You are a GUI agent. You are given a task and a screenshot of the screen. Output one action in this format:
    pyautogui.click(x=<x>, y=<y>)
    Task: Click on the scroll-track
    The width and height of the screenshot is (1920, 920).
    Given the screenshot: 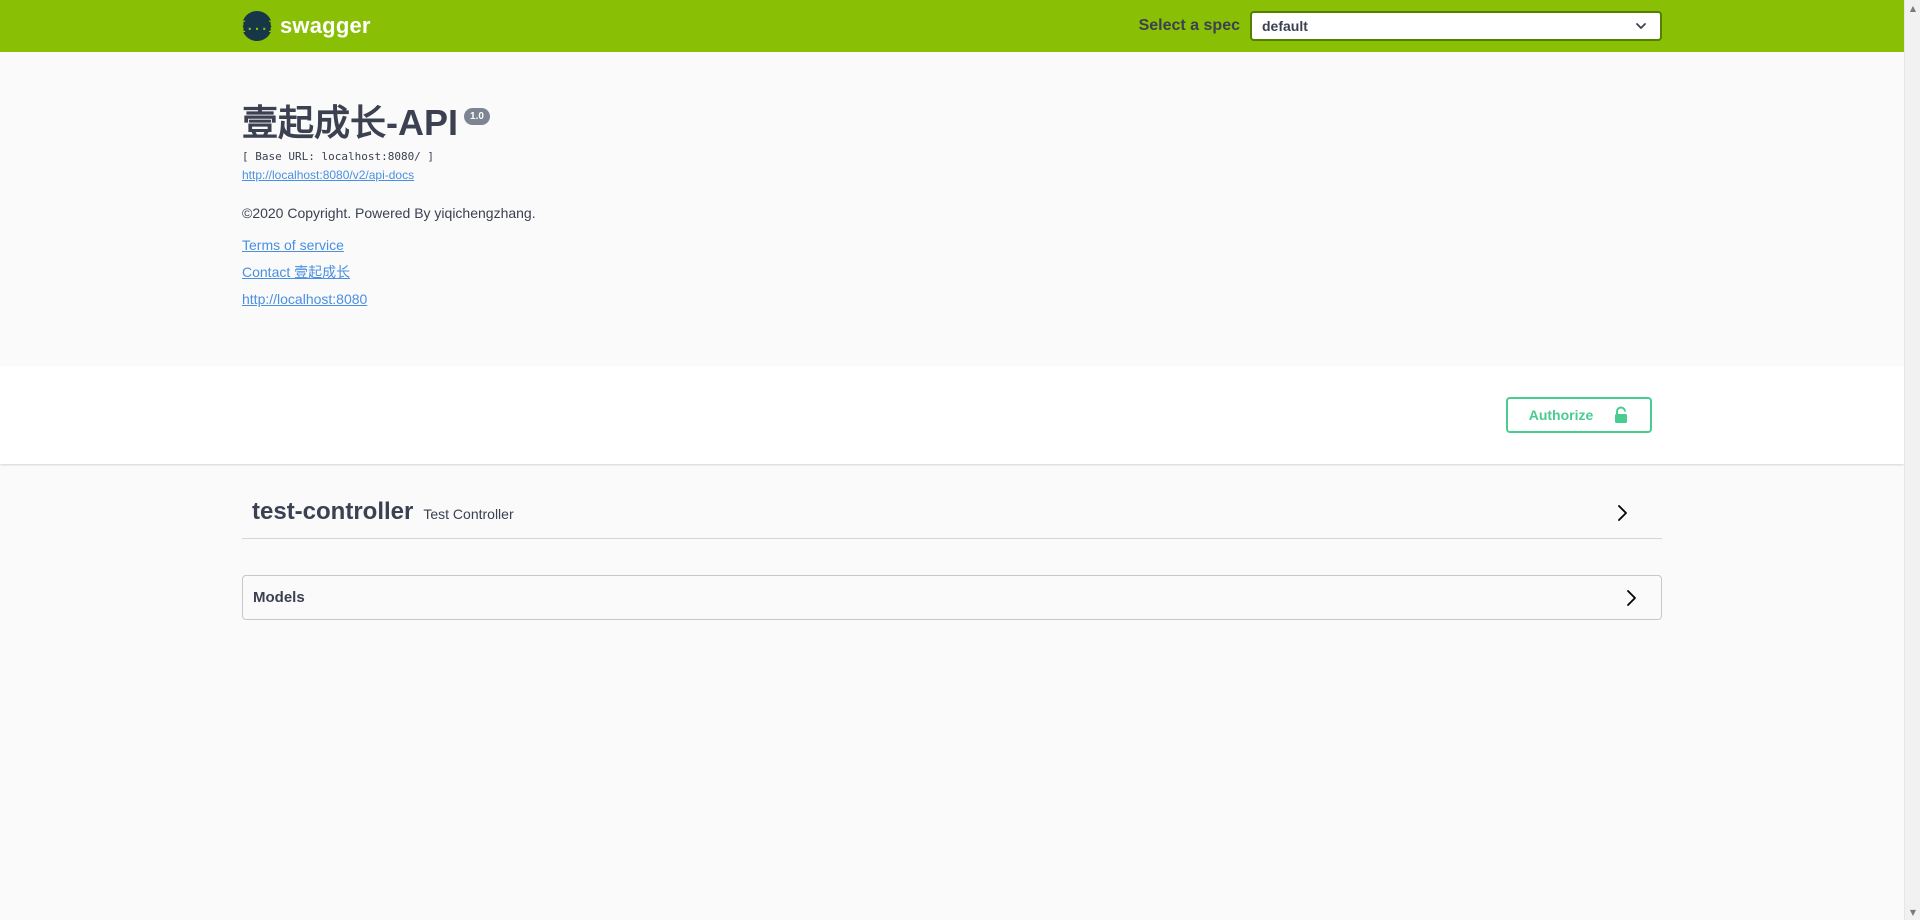 What is the action you would take?
    pyautogui.click(x=1913, y=460)
    